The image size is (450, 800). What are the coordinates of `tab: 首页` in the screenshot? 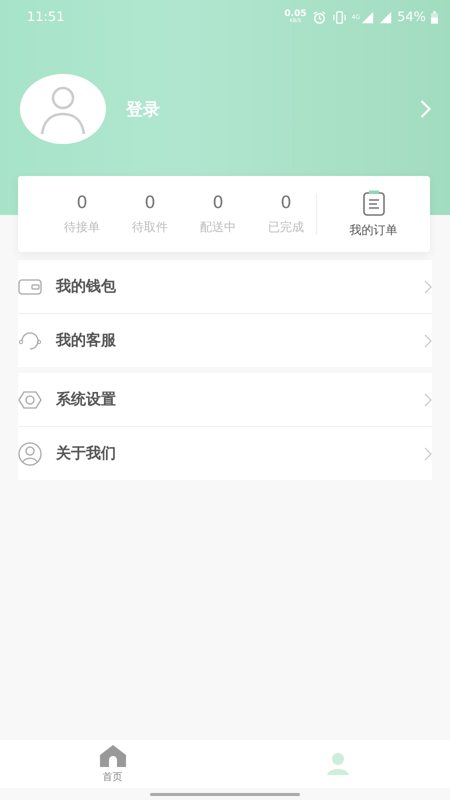 It's located at (112, 764).